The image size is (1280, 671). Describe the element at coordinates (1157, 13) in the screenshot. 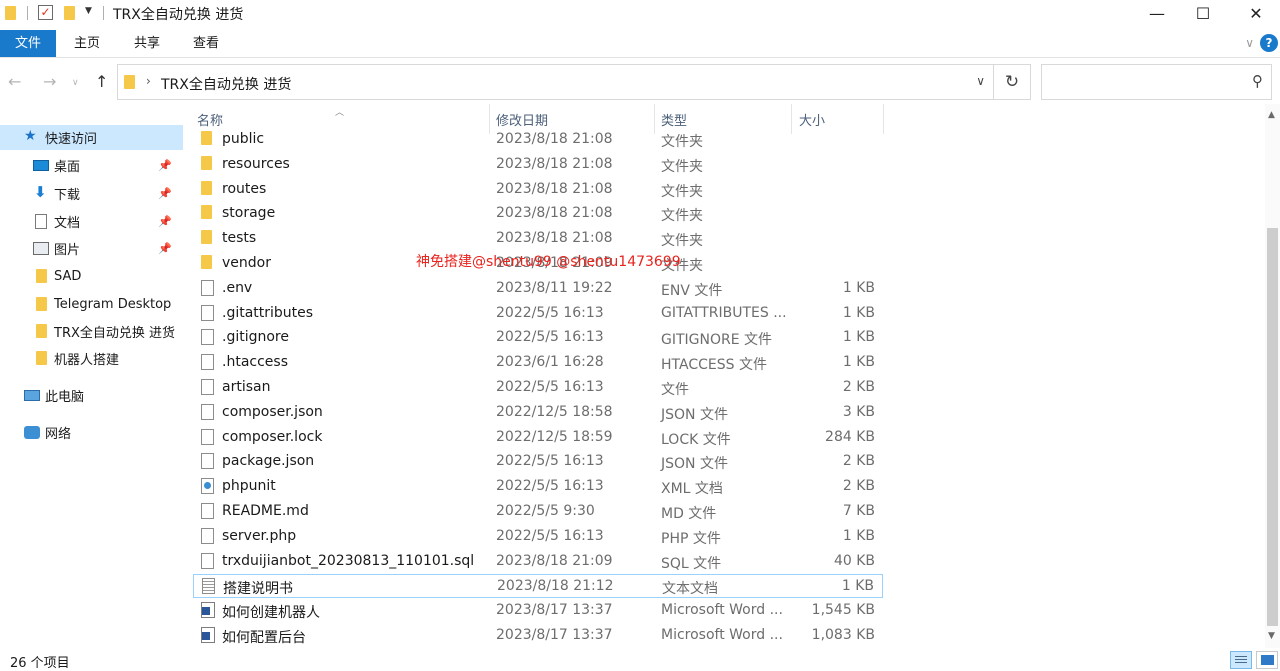

I see `minimize-button: —` at that location.